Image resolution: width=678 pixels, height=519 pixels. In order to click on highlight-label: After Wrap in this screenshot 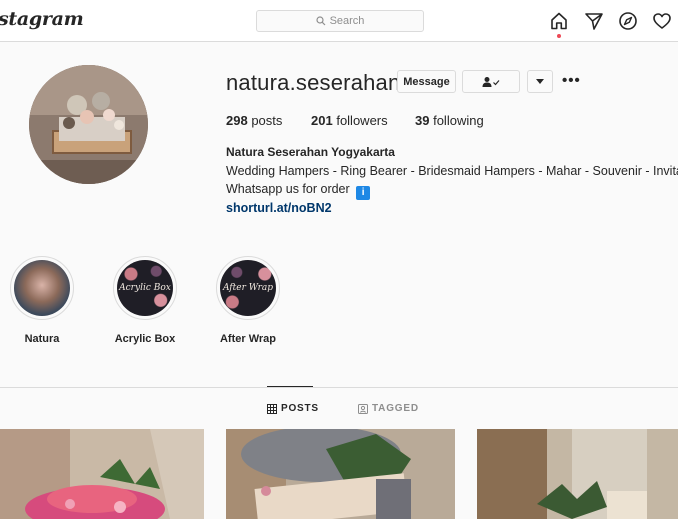, I will do `click(248, 339)`.